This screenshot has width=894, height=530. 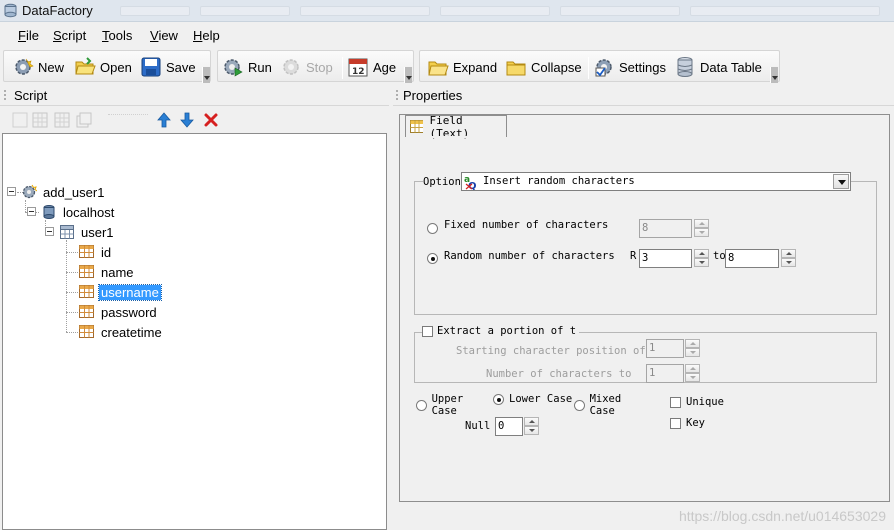 I want to click on tree-node-label: user1, so click(x=97, y=232).